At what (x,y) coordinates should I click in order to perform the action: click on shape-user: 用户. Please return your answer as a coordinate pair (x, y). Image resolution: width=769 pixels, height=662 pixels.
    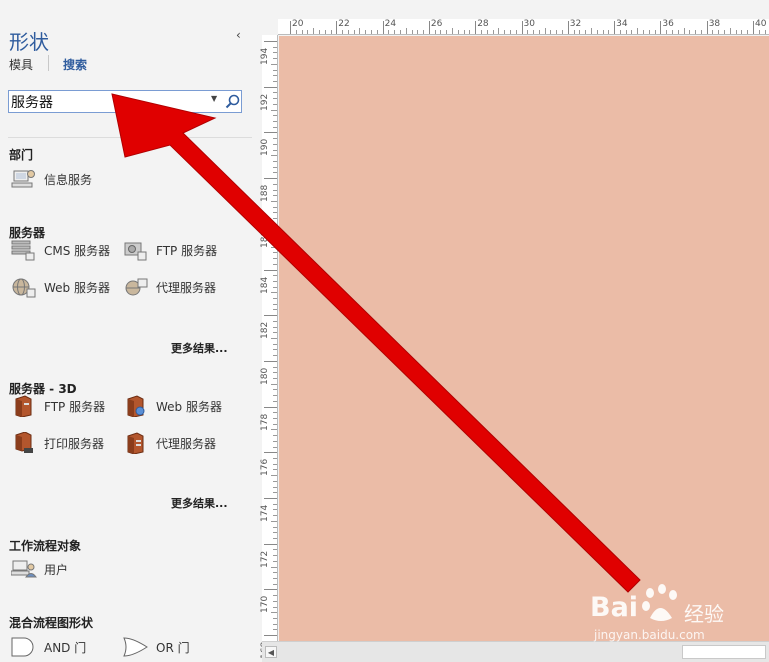
    Looking at the image, I should click on (39, 569).